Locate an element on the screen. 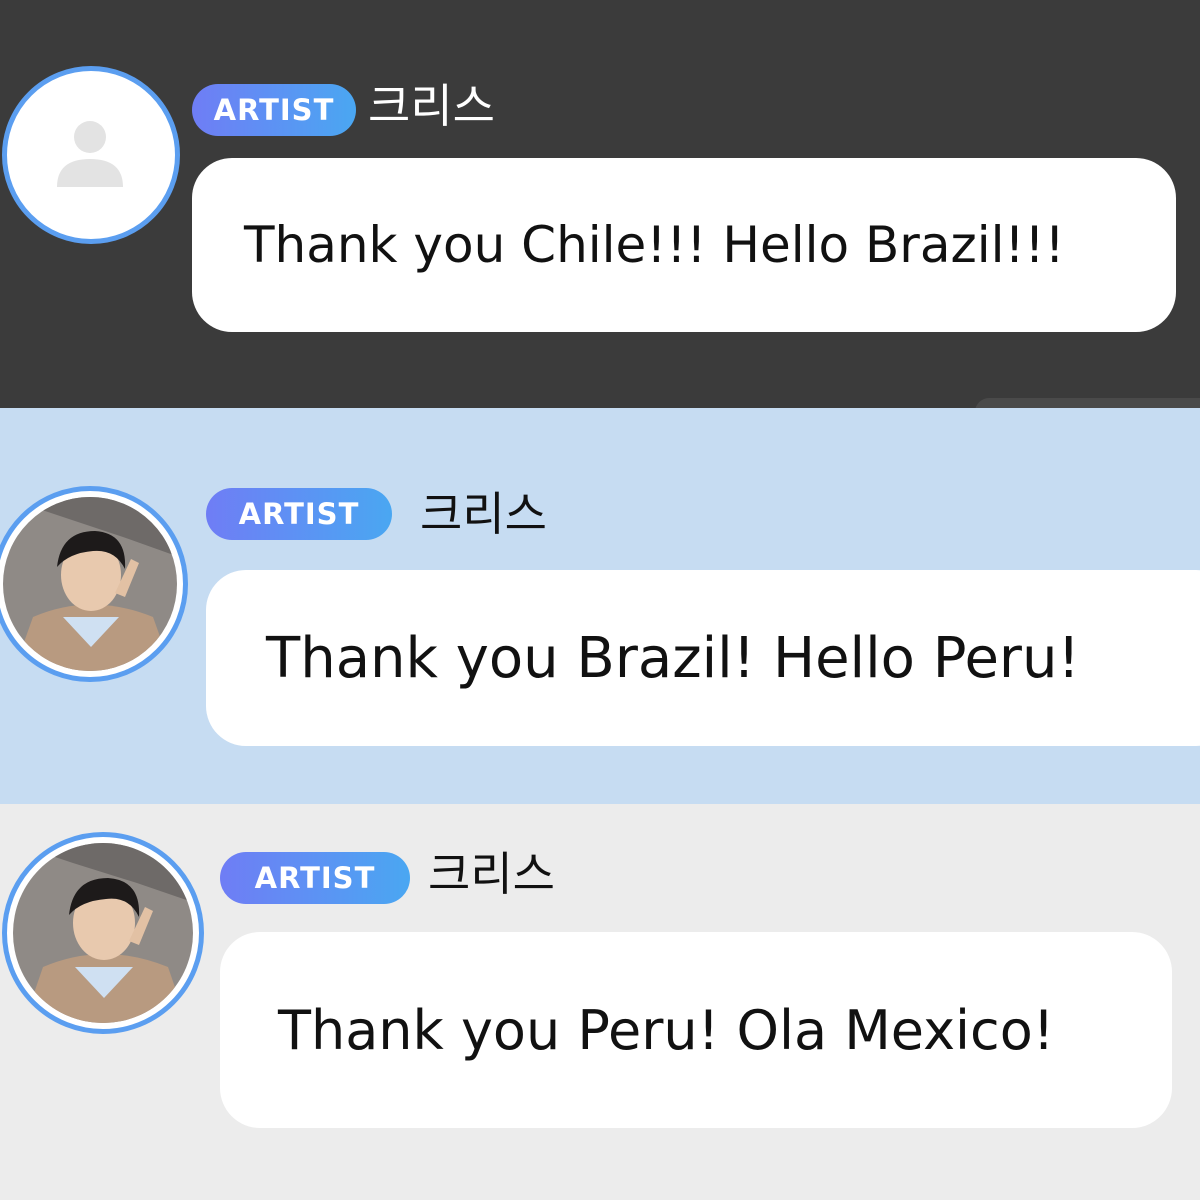  message-text: Thank you Brazil! Hello Peru! is located at coordinates (673, 658).